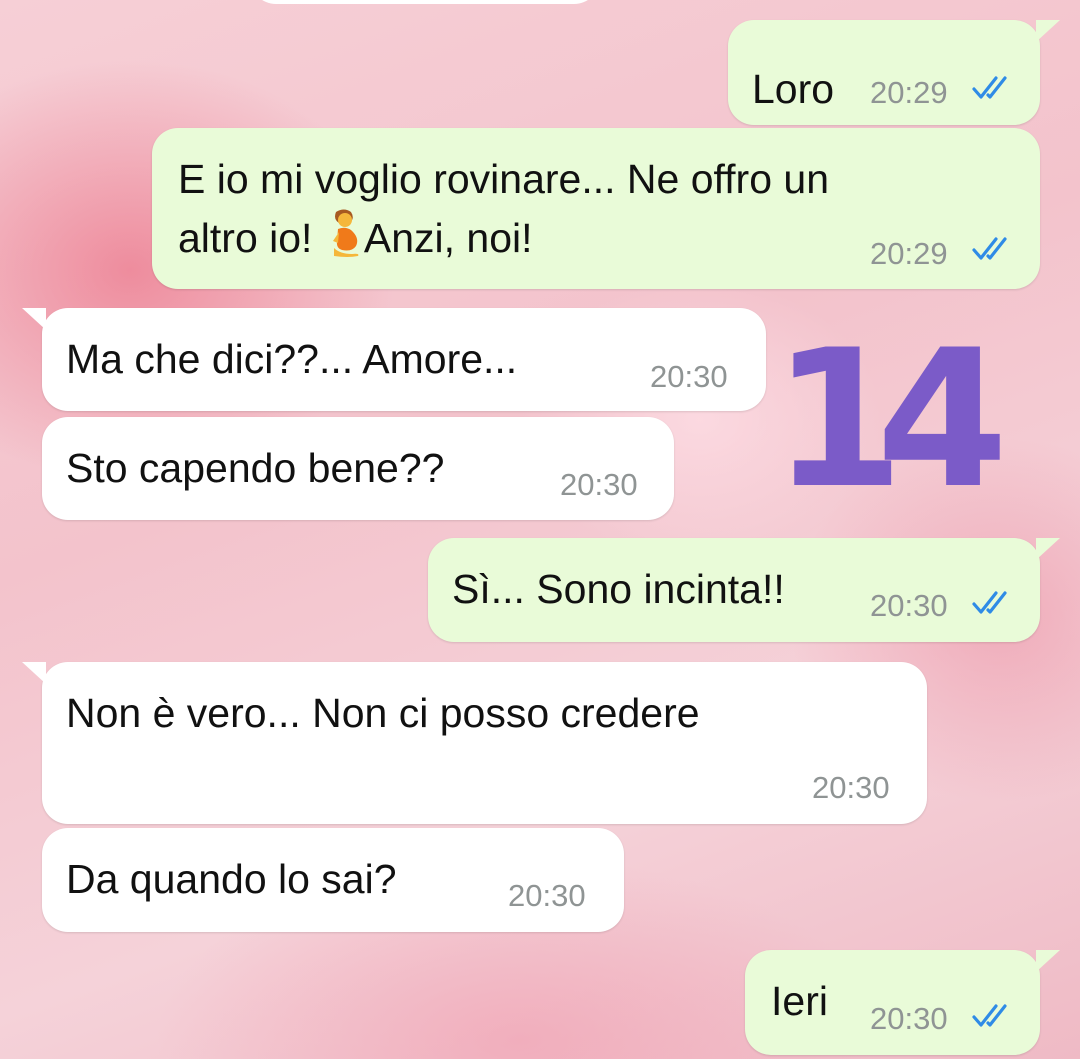 The width and height of the screenshot is (1080, 1059). I want to click on message-text-line-2: altro io! Anzi, noi!, so click(355, 240).